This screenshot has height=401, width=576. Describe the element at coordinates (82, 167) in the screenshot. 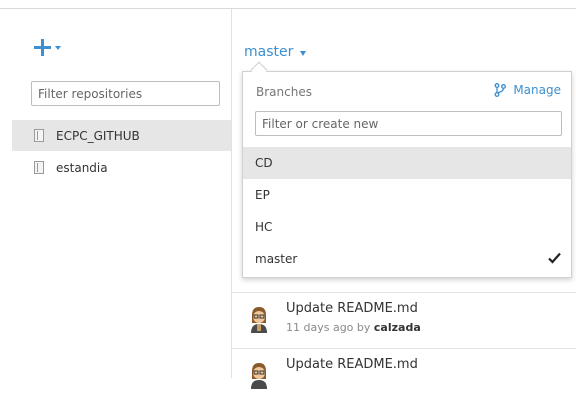

I see `repo-name: estandia` at that location.